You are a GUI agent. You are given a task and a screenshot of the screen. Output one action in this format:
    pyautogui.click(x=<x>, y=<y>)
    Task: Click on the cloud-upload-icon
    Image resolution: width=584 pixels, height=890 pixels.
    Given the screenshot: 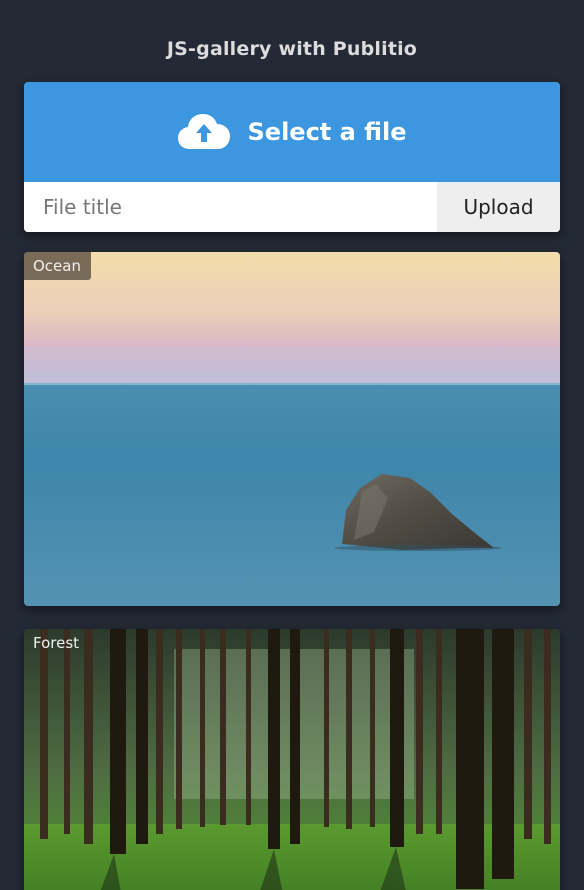 What is the action you would take?
    pyautogui.click(x=203, y=131)
    